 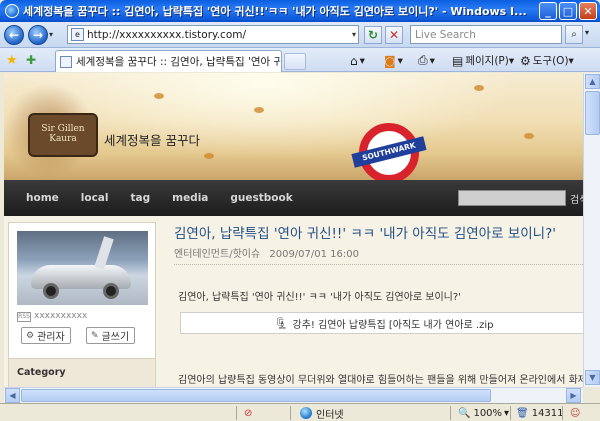 I want to click on logo-text: Sir Gillen Kaura, so click(x=63, y=134).